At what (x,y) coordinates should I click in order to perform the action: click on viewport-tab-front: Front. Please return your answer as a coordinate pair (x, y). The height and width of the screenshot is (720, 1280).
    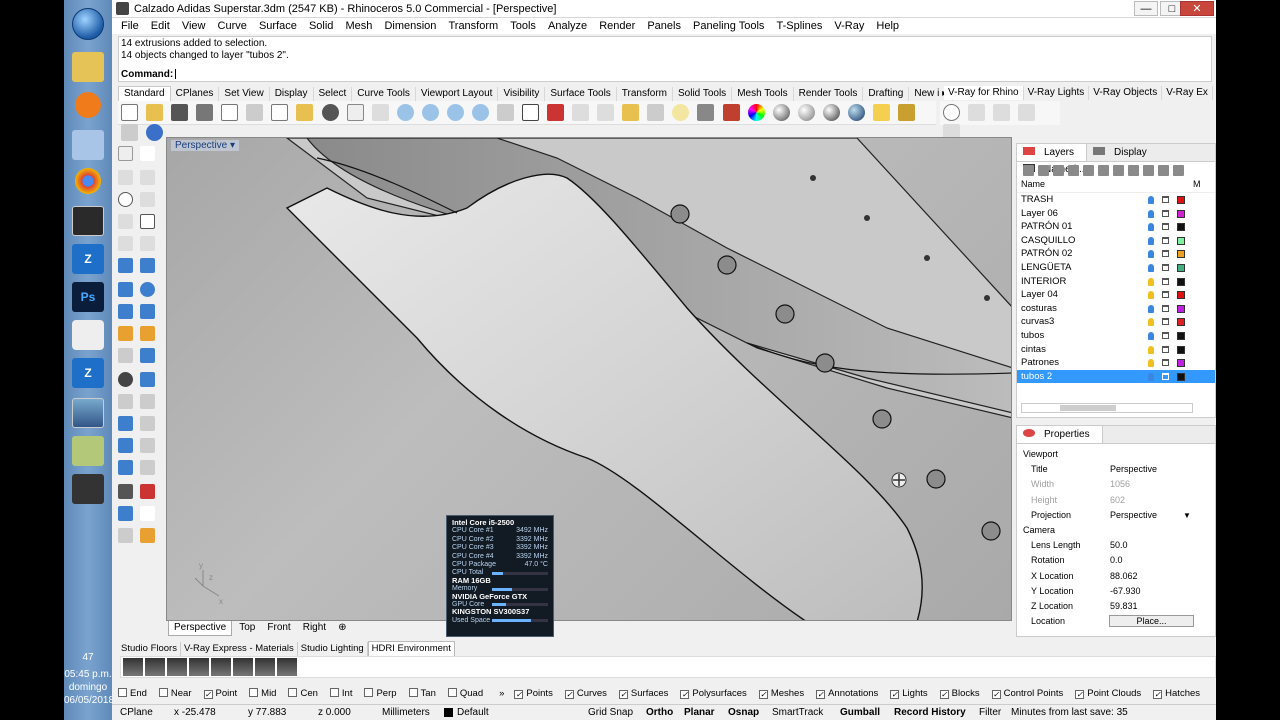
    Looking at the image, I should click on (278, 628).